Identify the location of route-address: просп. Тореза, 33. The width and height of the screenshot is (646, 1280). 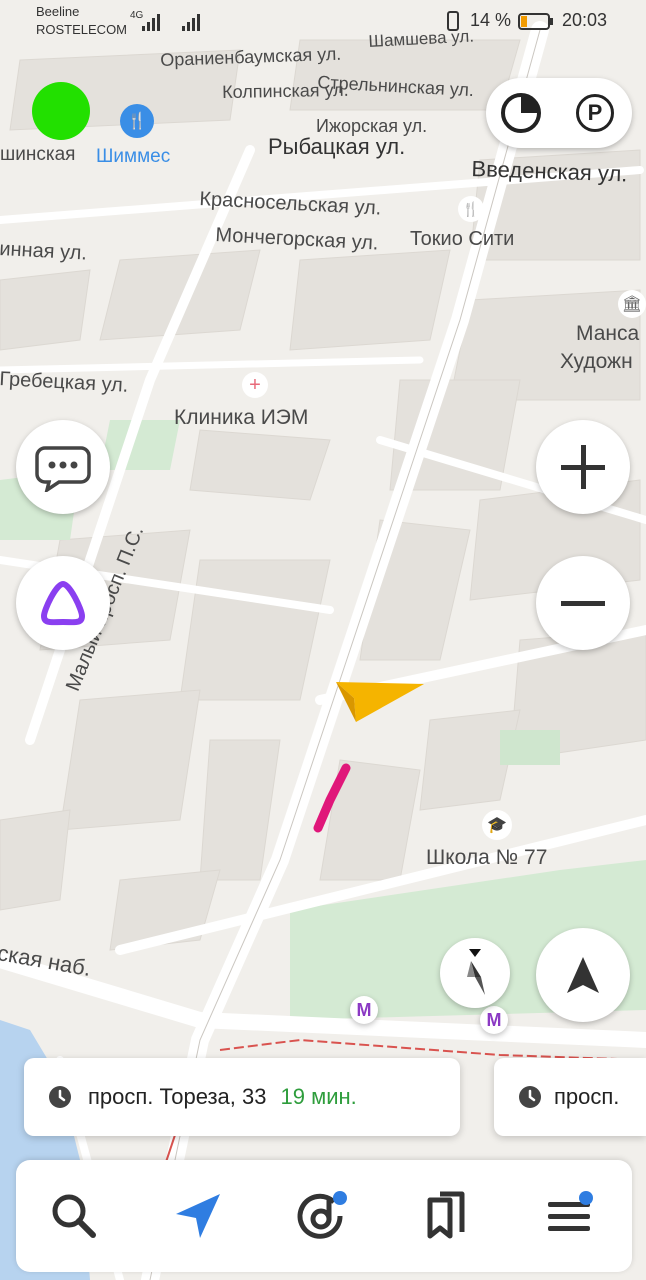
(177, 1096).